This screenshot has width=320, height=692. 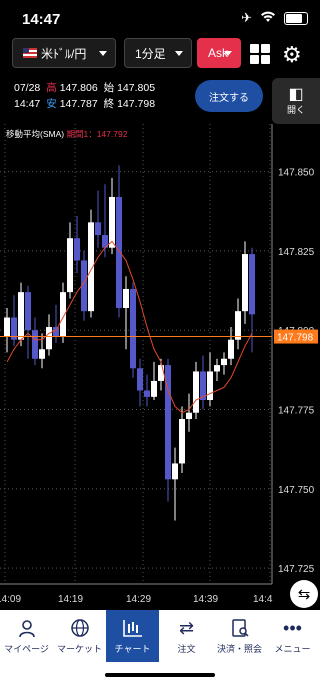 I want to click on more-dots-icon: •••, so click(x=292, y=628).